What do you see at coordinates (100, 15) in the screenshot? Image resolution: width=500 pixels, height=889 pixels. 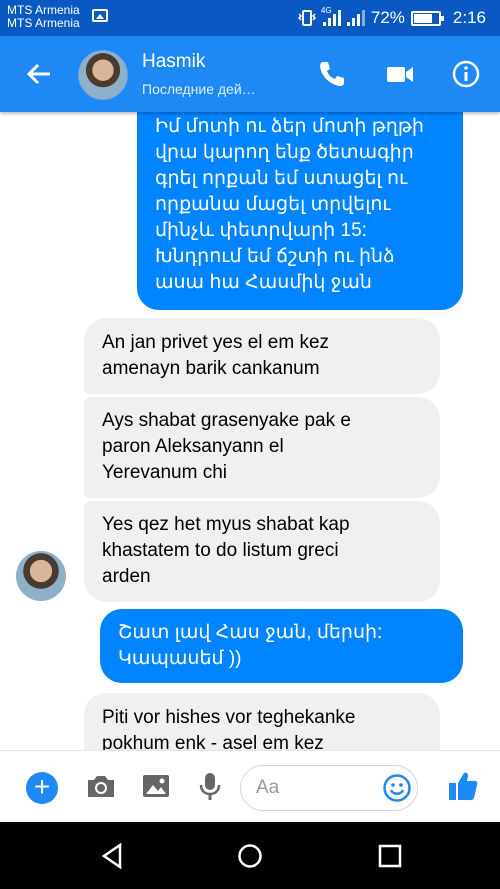 I see `image-notification-icon` at bounding box center [100, 15].